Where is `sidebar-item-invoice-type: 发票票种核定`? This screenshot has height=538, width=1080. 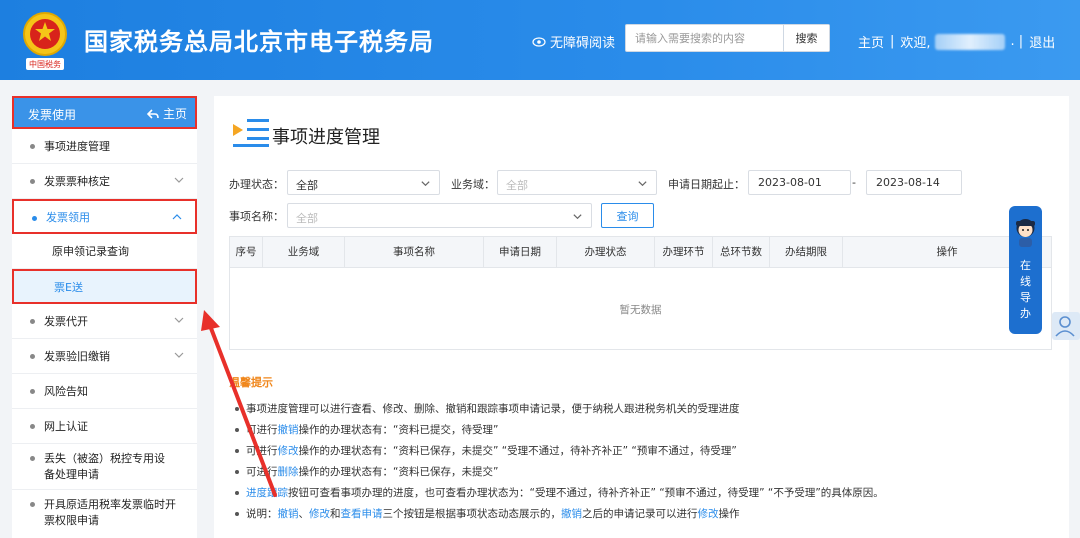 sidebar-item-invoice-type: 发票票种核定 is located at coordinates (104, 181).